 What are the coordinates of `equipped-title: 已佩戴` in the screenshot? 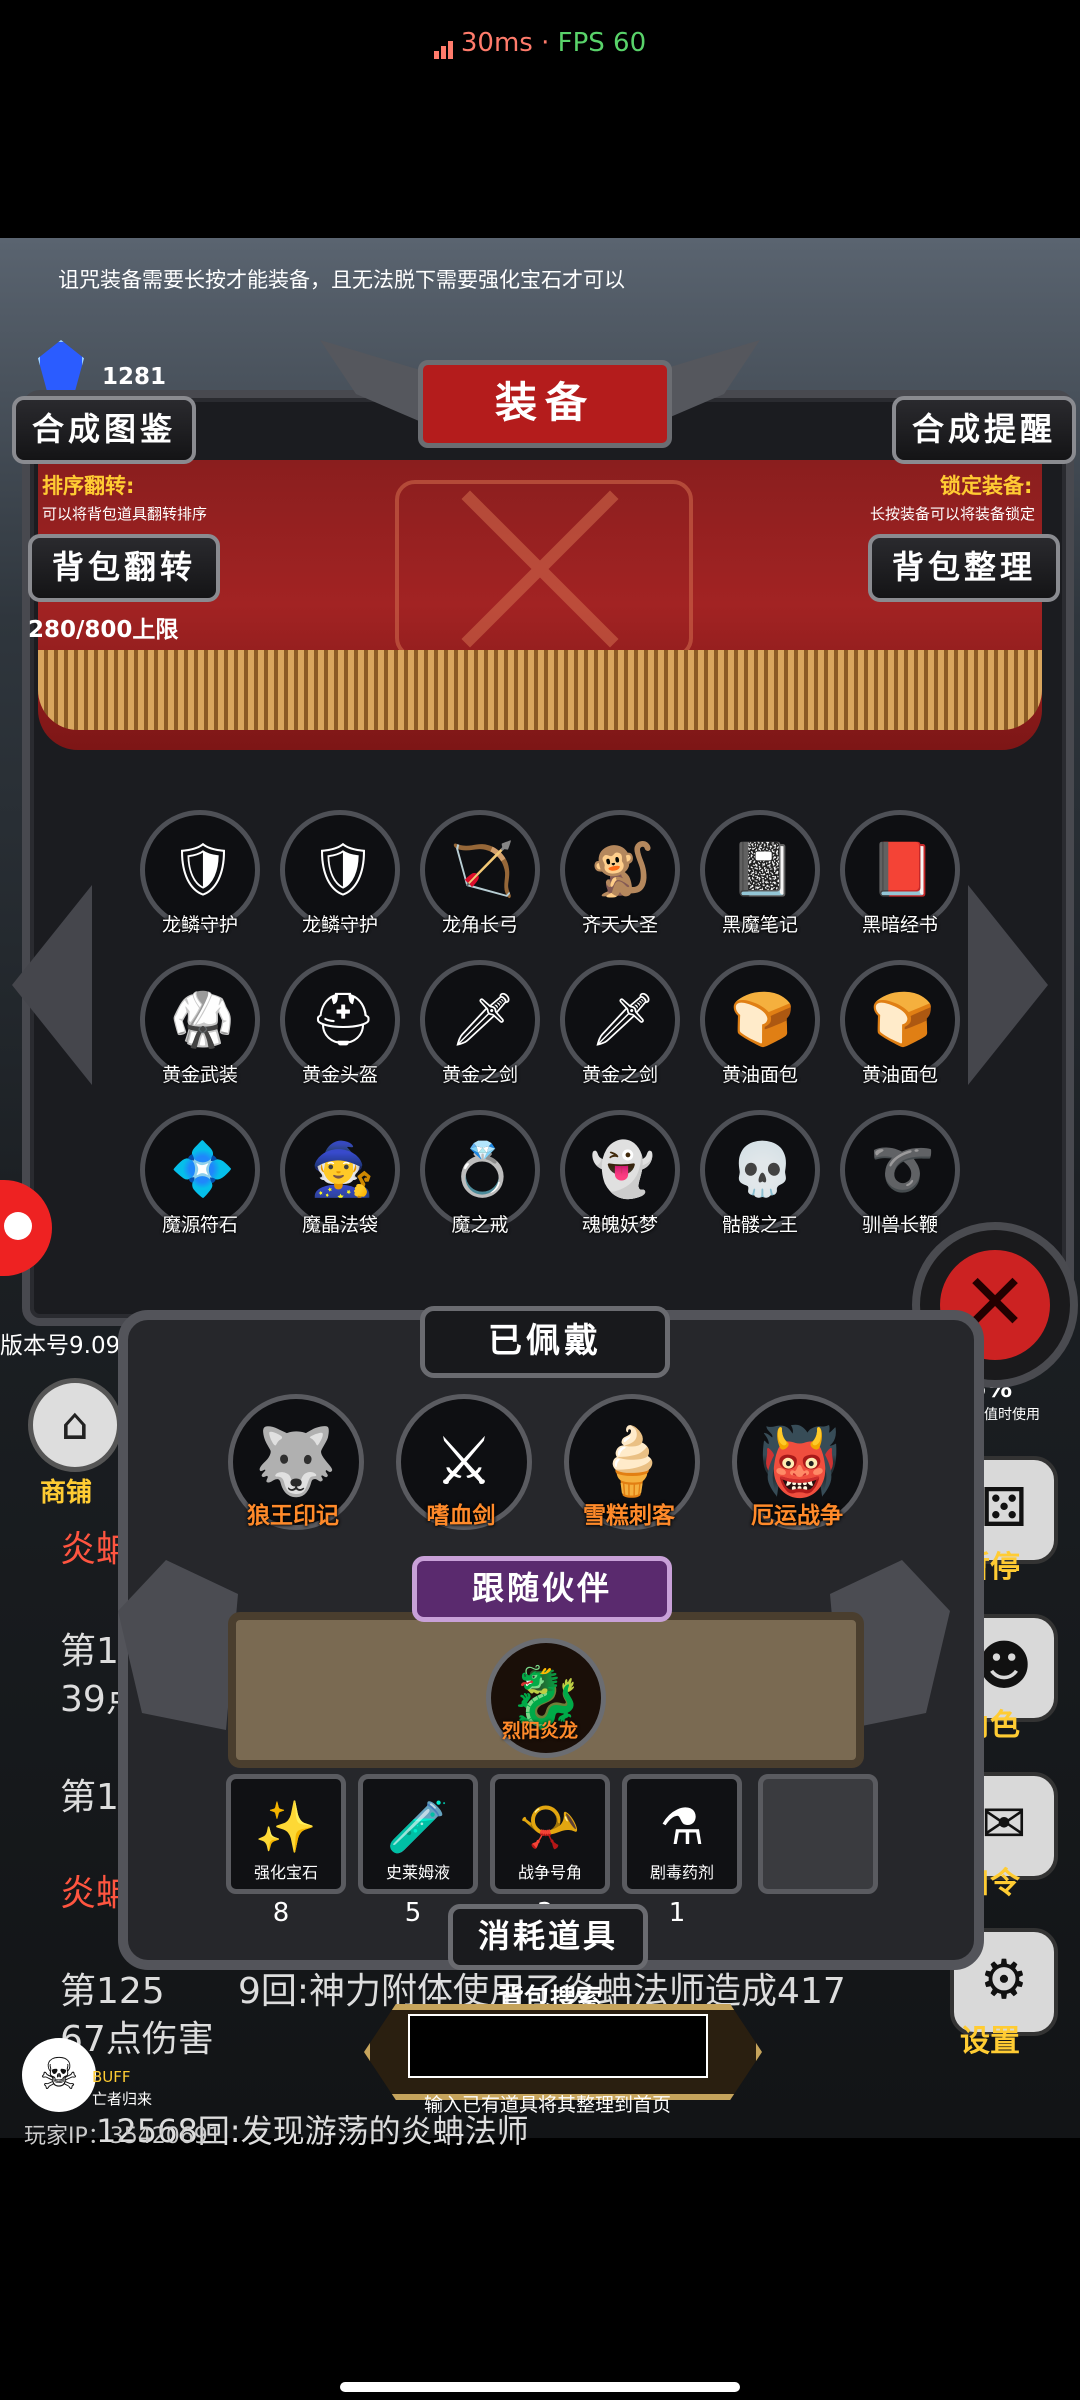 It's located at (545, 1342).